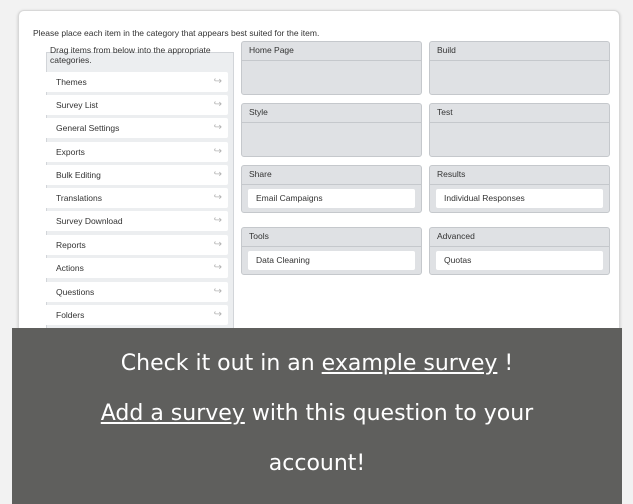 The width and height of the screenshot is (633, 504). Describe the element at coordinates (331, 130) in the screenshot. I see `bucket-style: Style` at that location.